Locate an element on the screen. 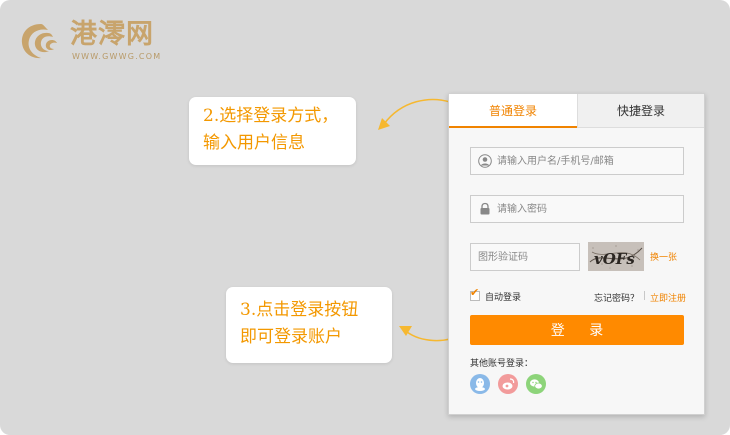  captcha-image: vOFs is located at coordinates (616, 256).